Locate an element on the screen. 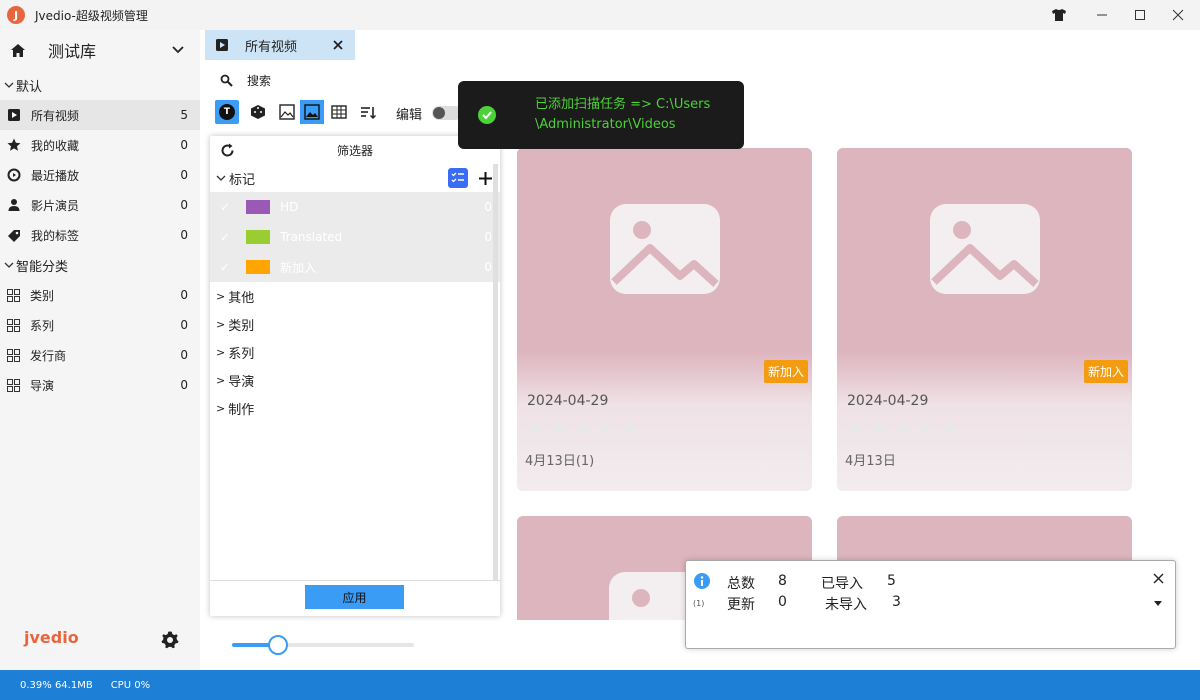 This screenshot has width=1200, height=700. cpu-usage: CPU 0% is located at coordinates (130, 685).